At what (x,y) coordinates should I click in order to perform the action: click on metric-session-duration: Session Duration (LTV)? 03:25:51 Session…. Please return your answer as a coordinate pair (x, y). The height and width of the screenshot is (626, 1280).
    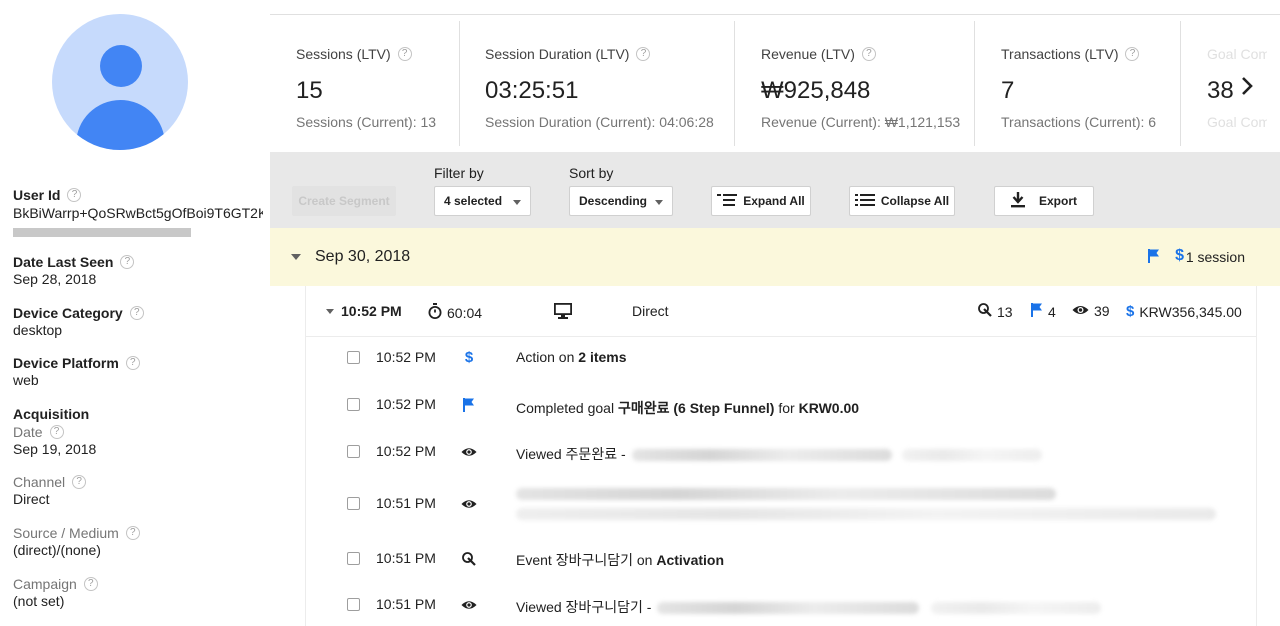
    Looking at the image, I should click on (610, 83).